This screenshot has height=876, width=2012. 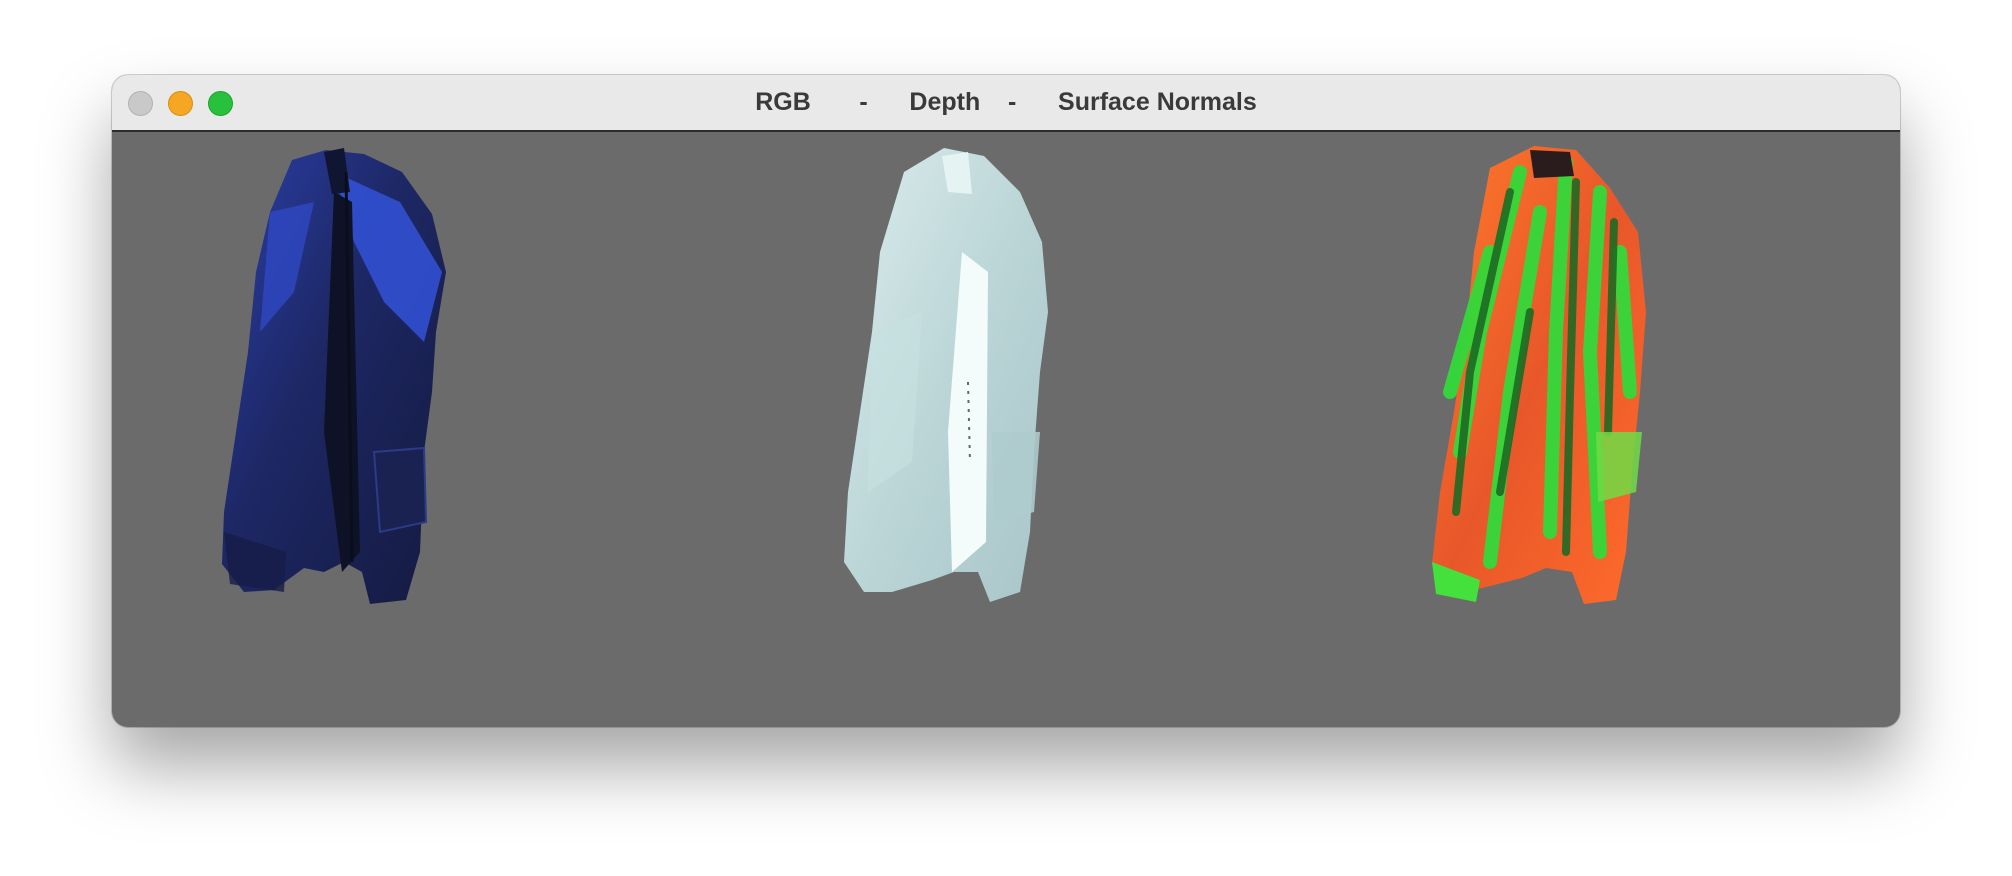 What do you see at coordinates (1539, 375) in the screenshot?
I see `surface-normals-jacket-image` at bounding box center [1539, 375].